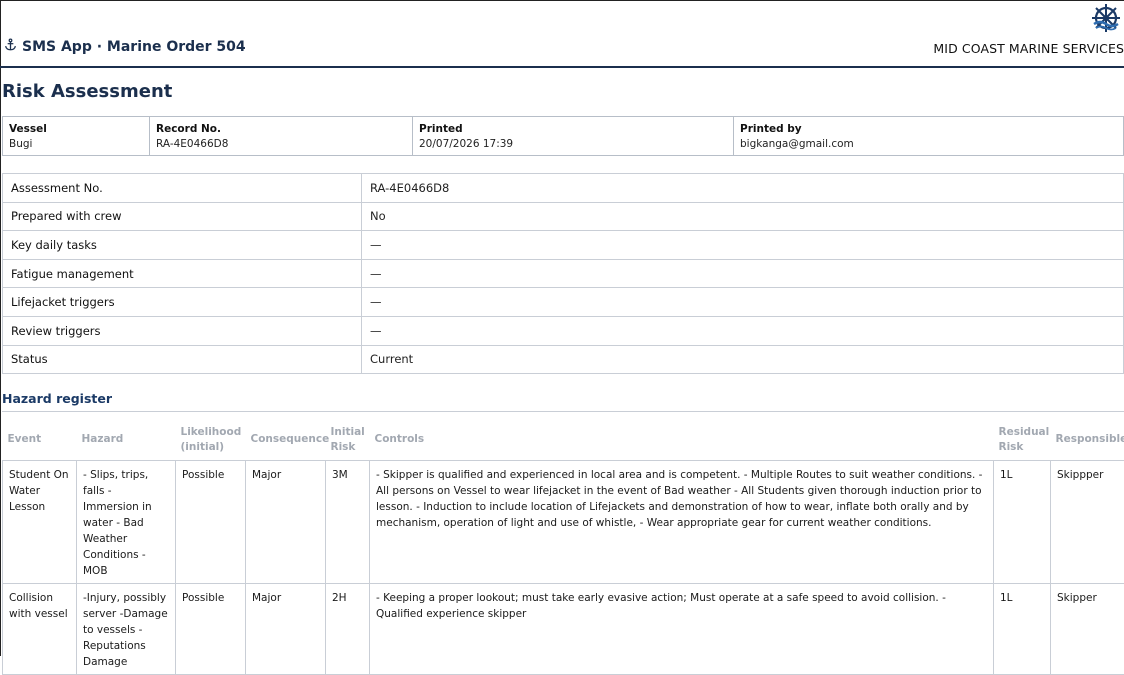 This screenshot has width=1124, height=675. What do you see at coordinates (743, 216) in the screenshot?
I see `detail-value: No` at bounding box center [743, 216].